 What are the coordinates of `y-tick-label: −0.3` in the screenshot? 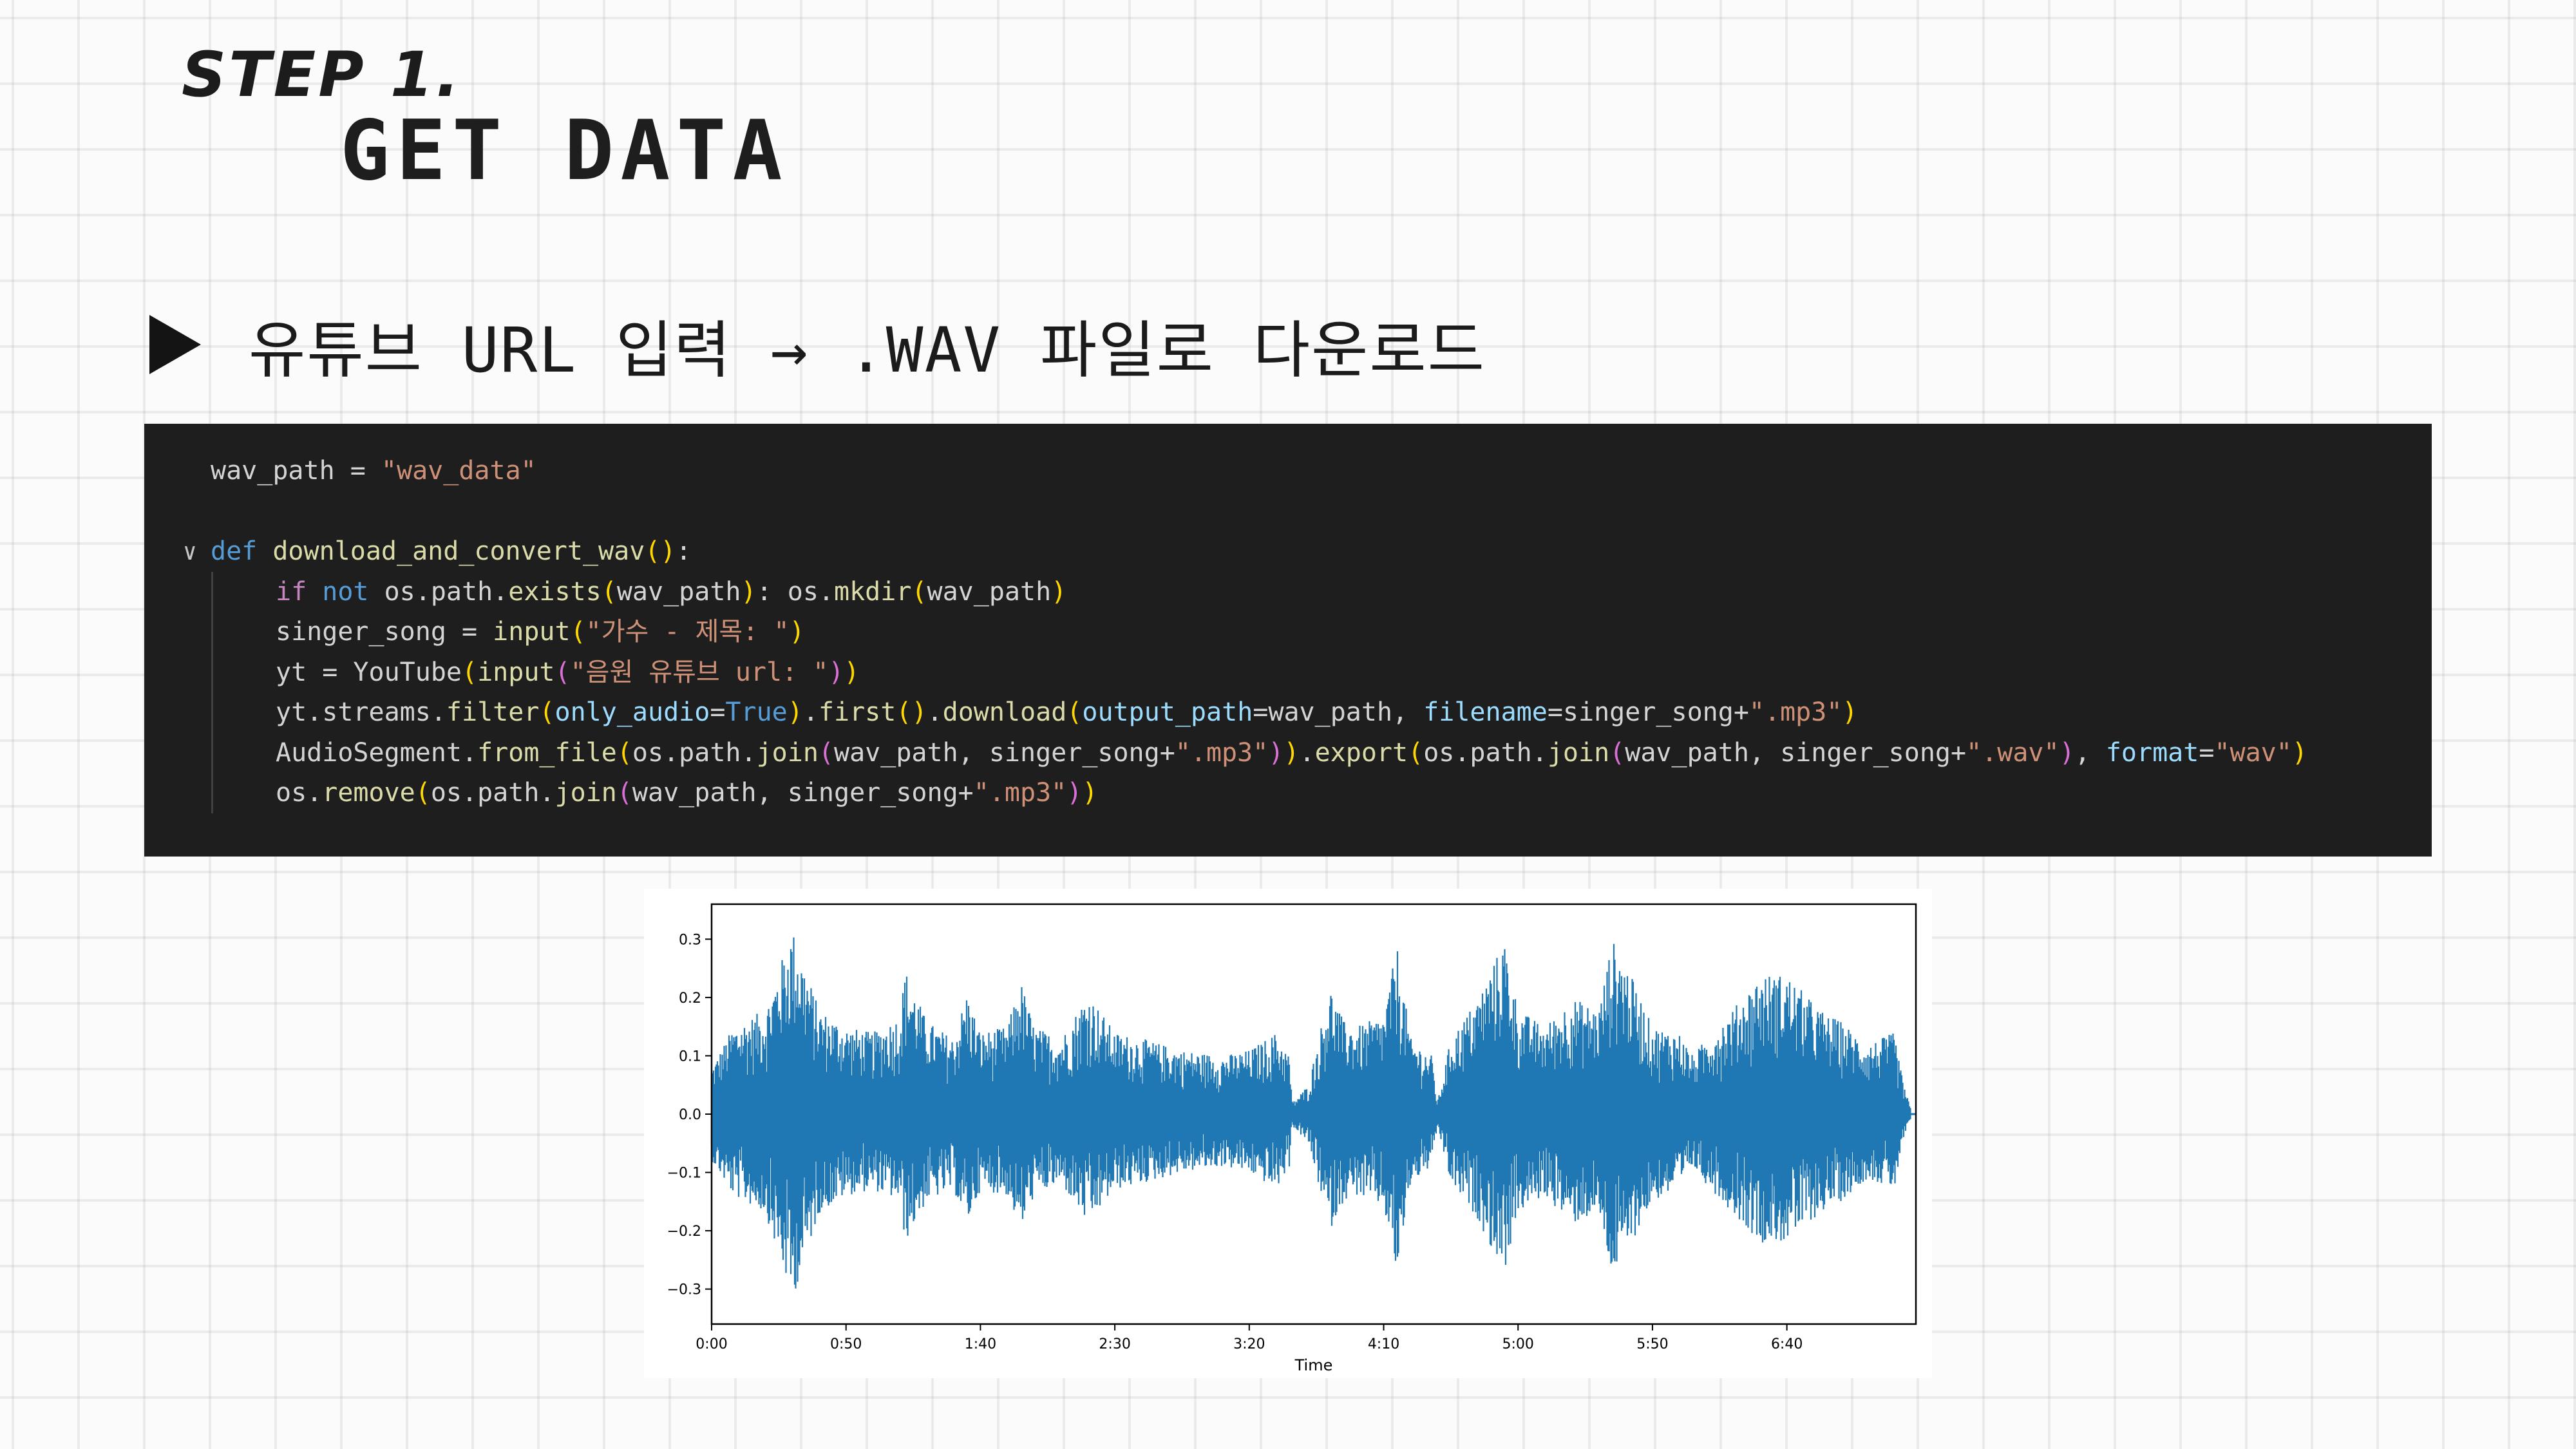 It's located at (684, 1290).